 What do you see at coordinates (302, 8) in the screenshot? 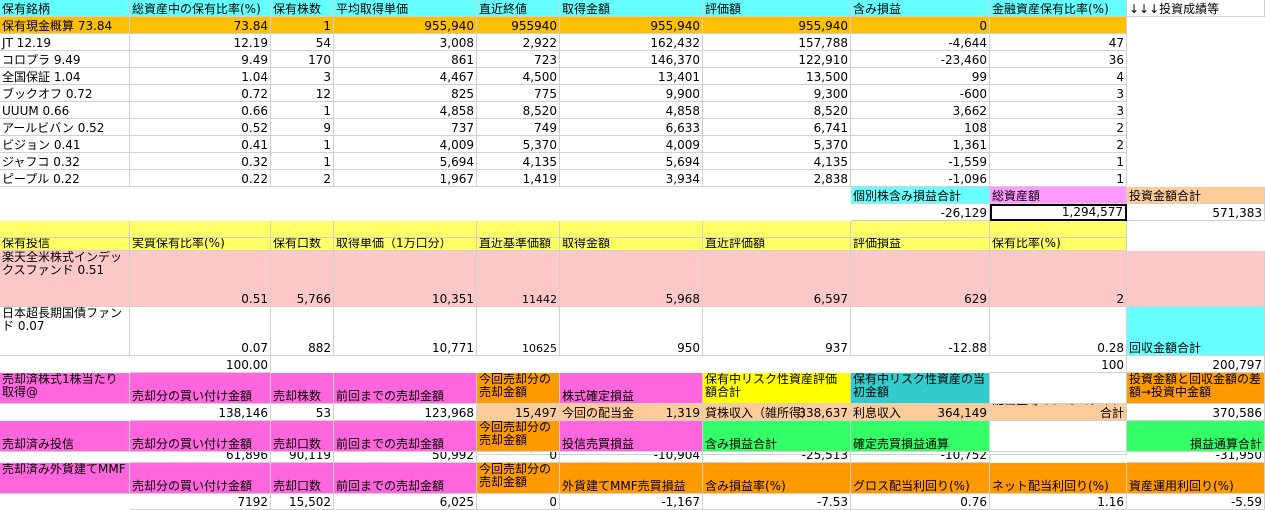
I see `cell: 保有株数` at bounding box center [302, 8].